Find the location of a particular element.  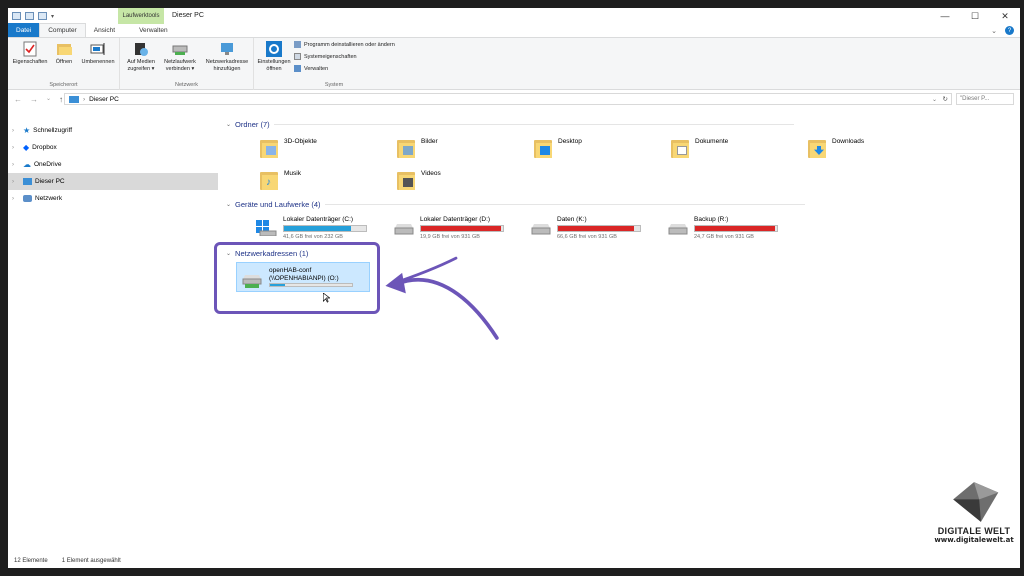

forward-icon: → is located at coordinates (34, 99).